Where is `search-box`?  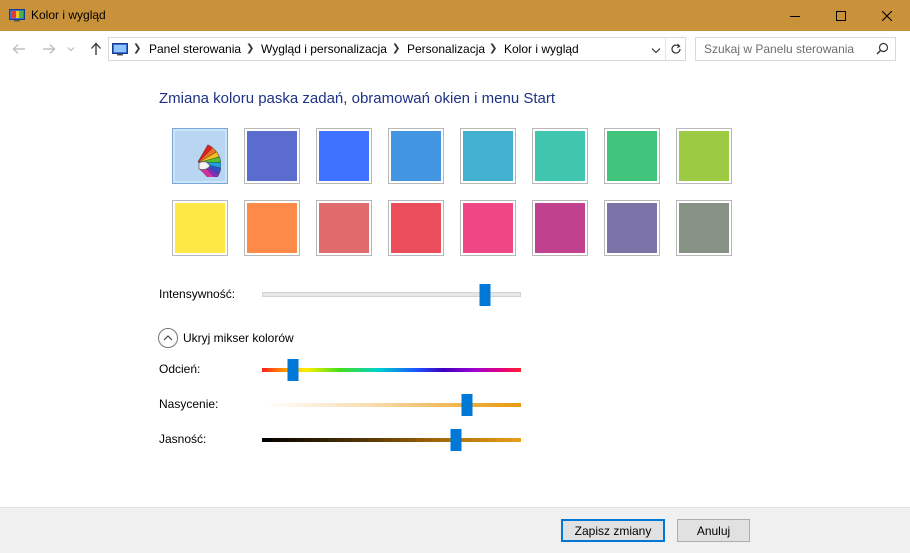 search-box is located at coordinates (795, 49).